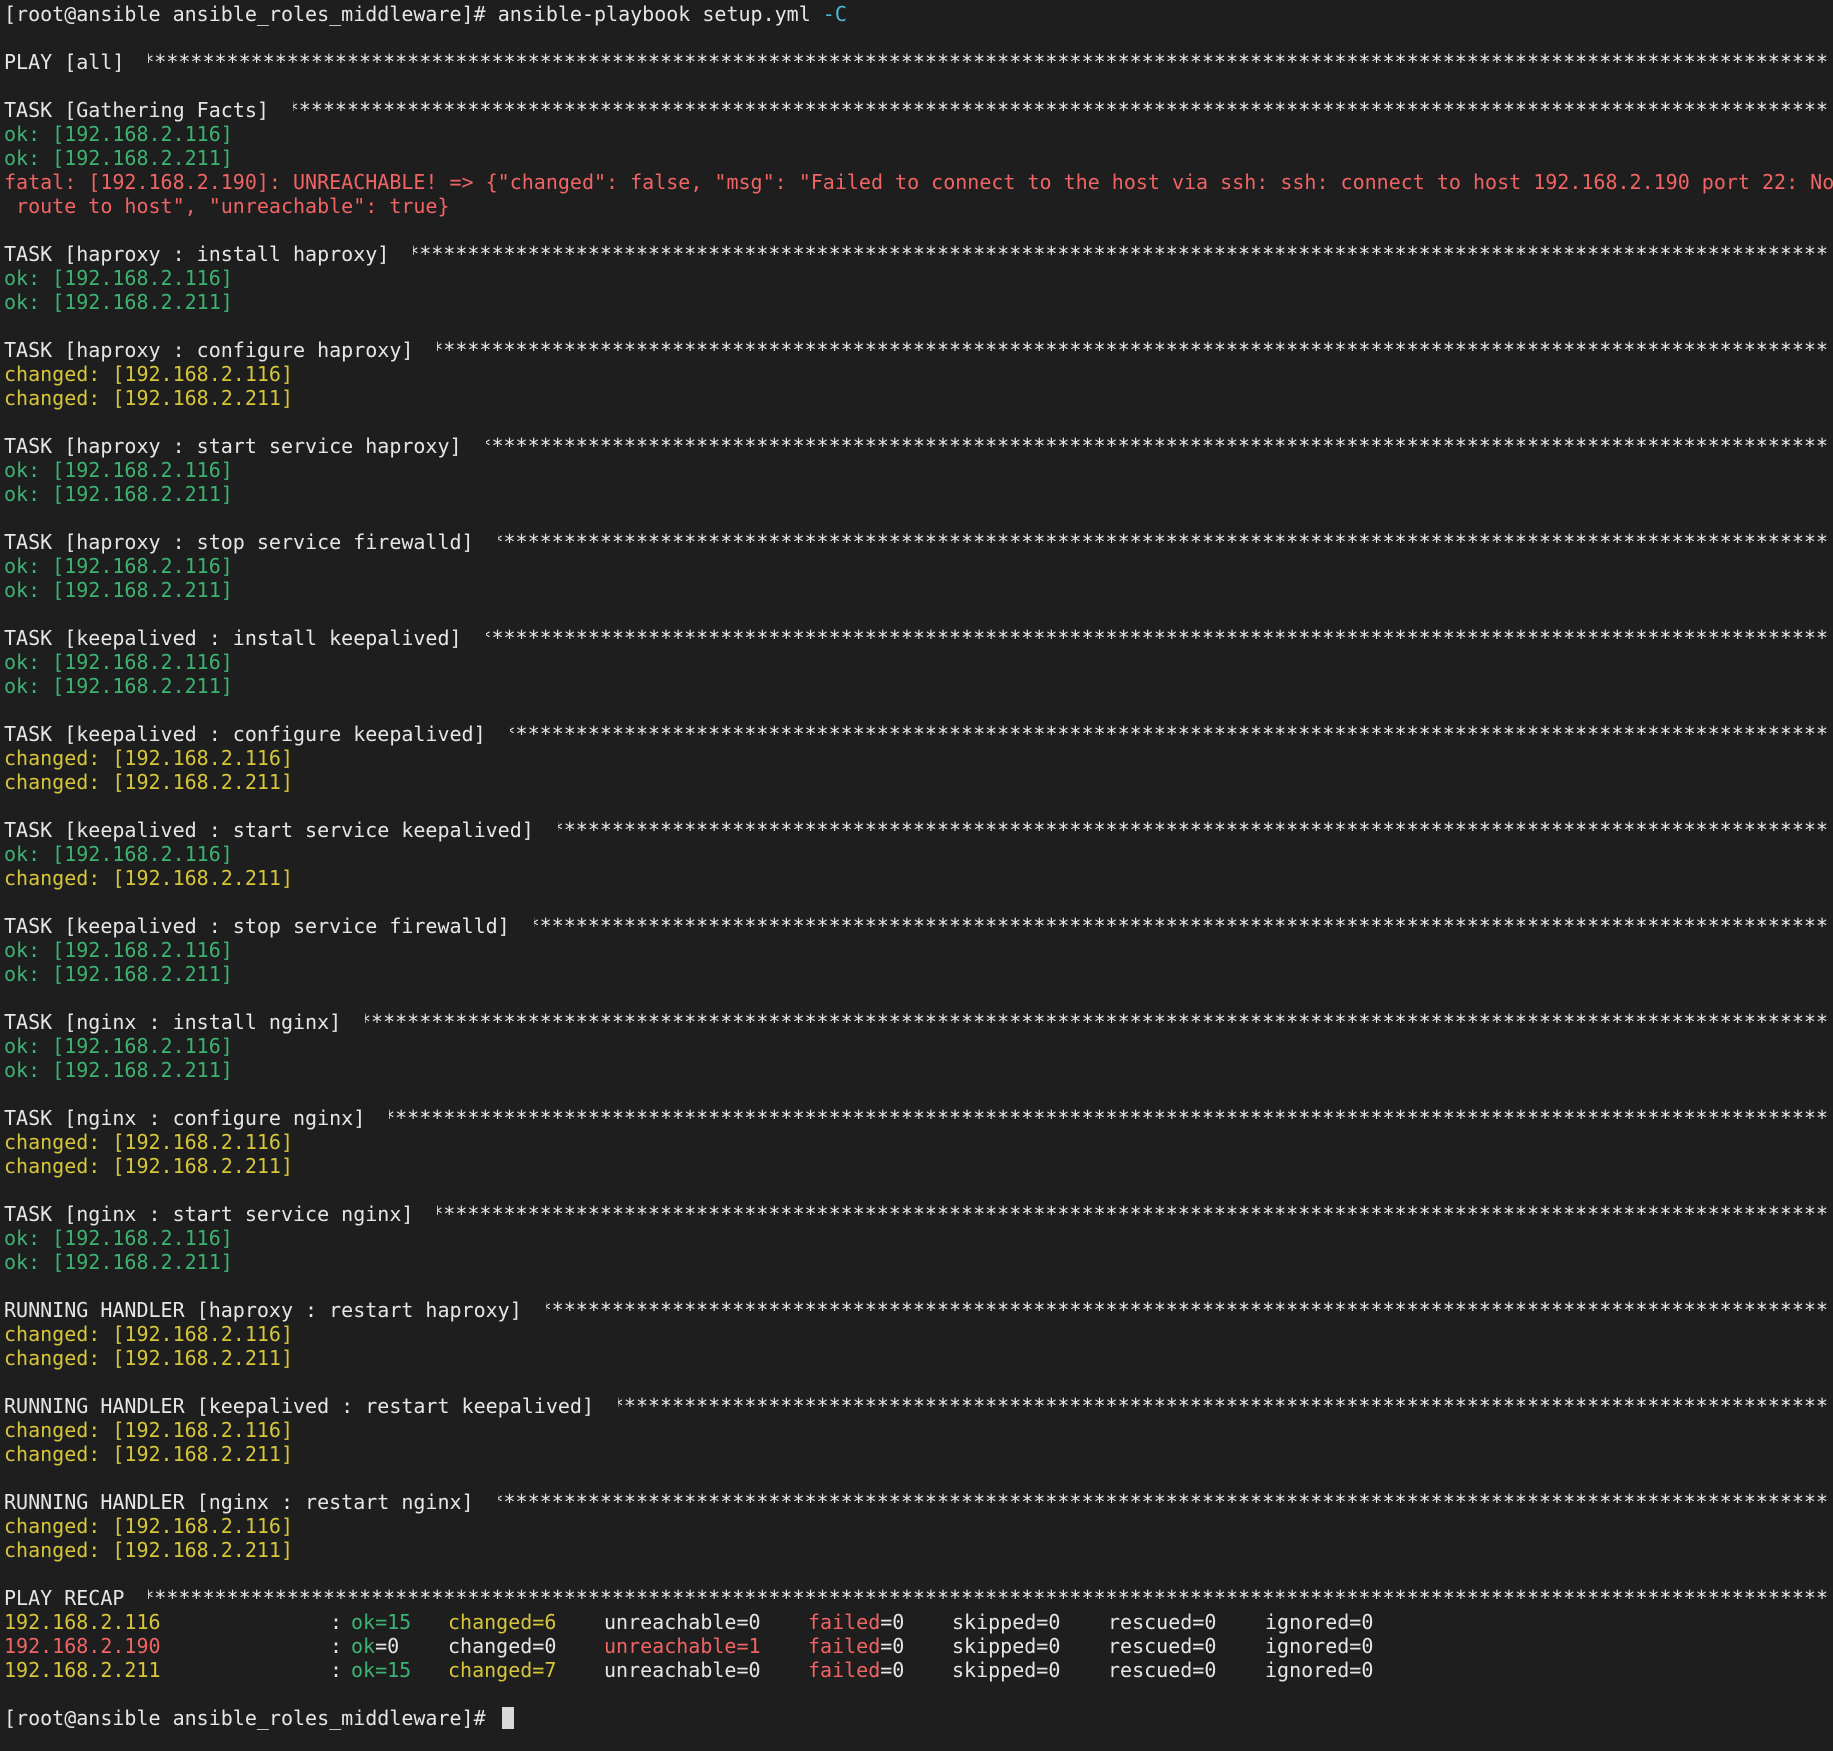 Image resolution: width=1833 pixels, height=1751 pixels. Describe the element at coordinates (245, 446) in the screenshot. I see `task-title: TASK [haproxy : start service haproxy]` at that location.